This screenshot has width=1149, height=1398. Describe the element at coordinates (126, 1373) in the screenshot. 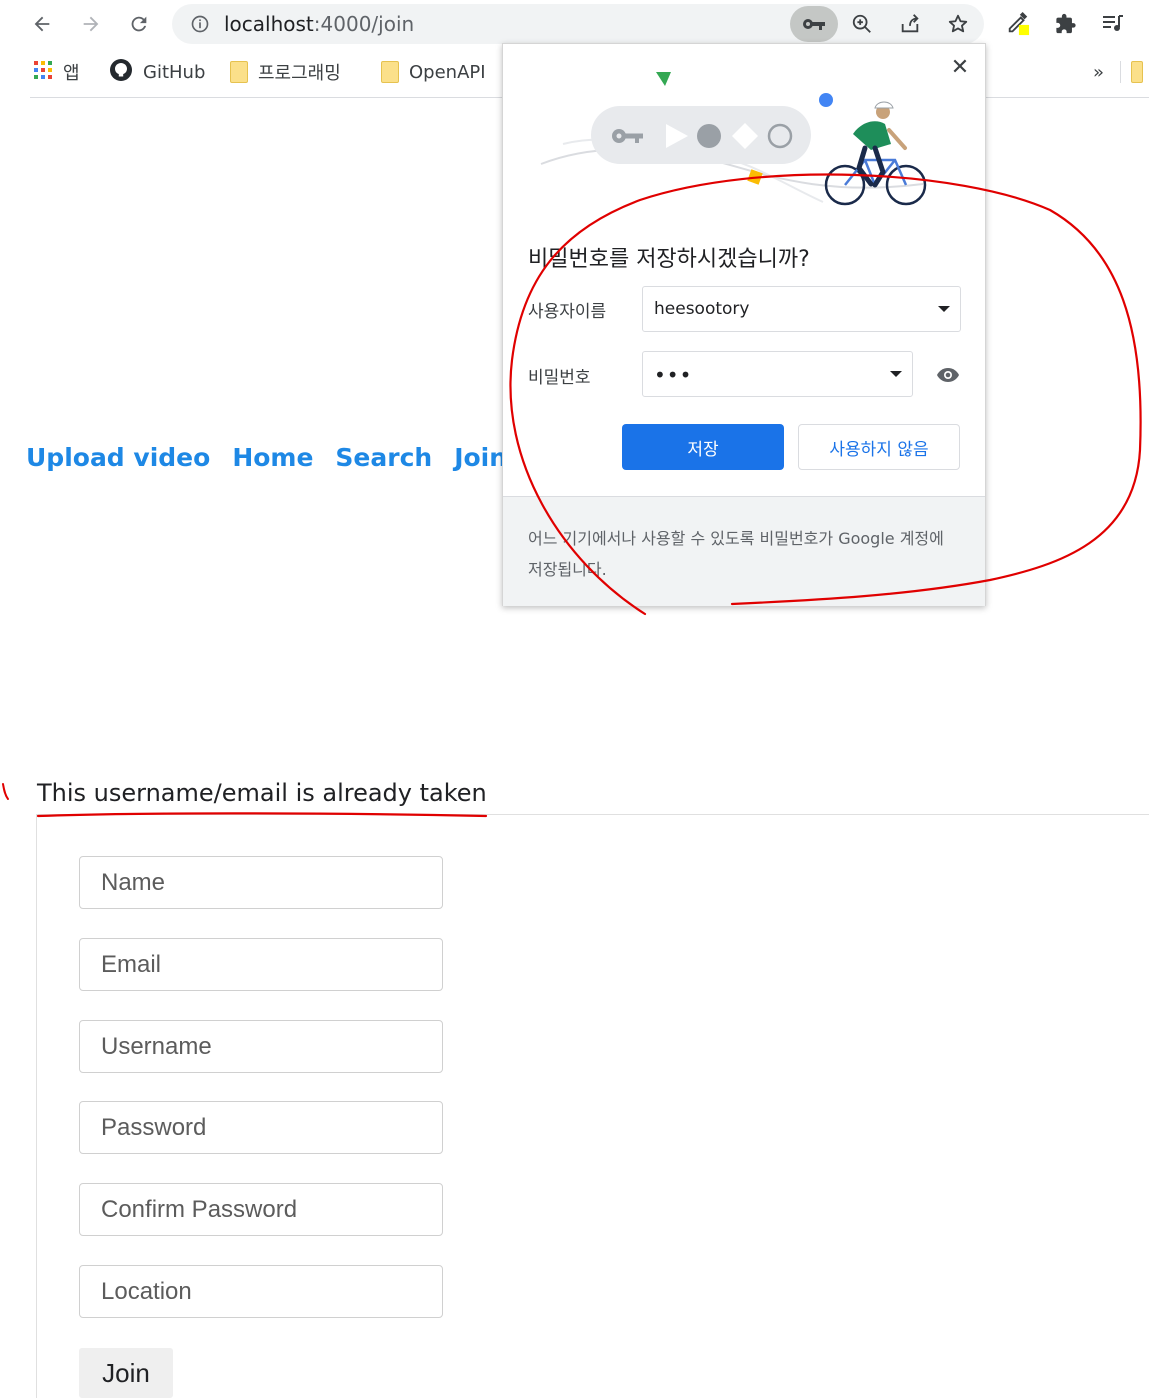

I see `join-button: Join` at that location.